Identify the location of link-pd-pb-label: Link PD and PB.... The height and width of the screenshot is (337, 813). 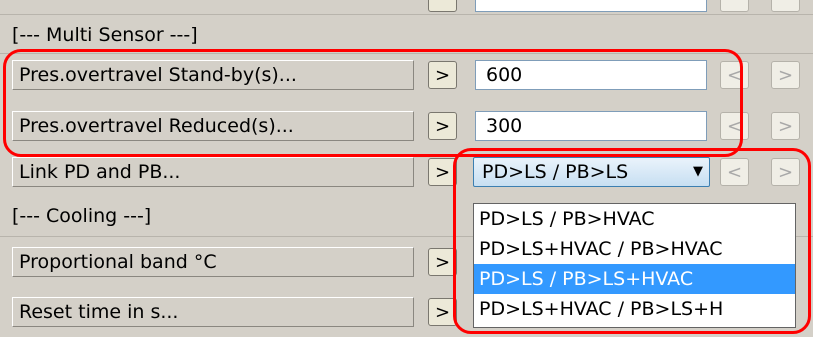
(213, 172).